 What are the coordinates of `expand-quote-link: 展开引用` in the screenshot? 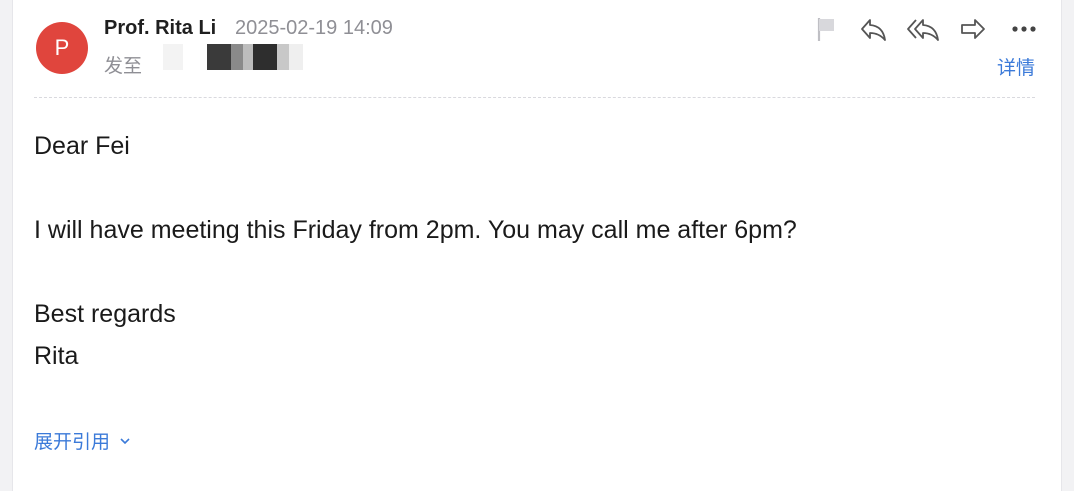 It's located at (83, 440).